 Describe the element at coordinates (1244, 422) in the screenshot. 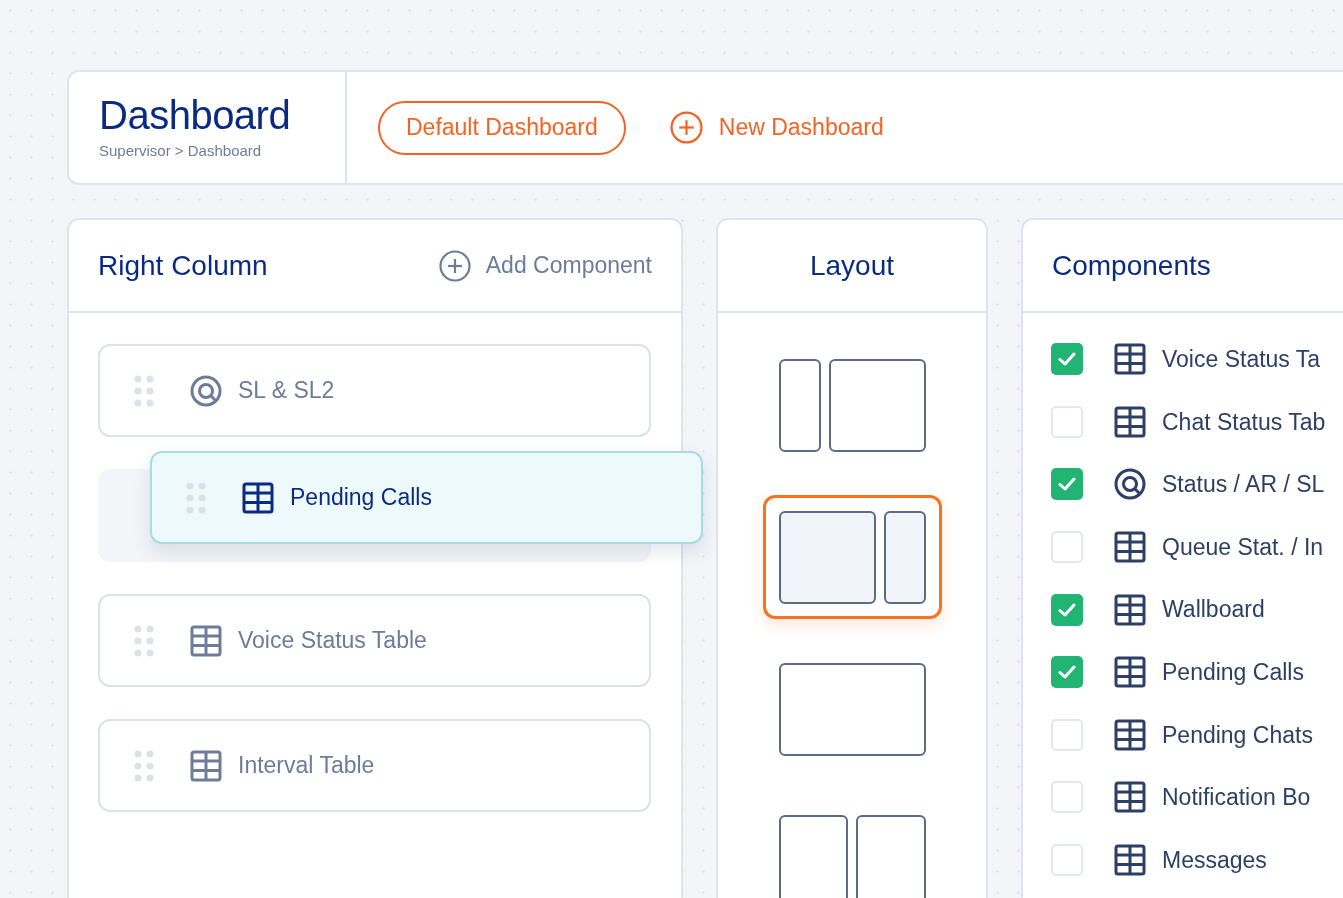

I see `component-label: Chat Status Tab` at that location.